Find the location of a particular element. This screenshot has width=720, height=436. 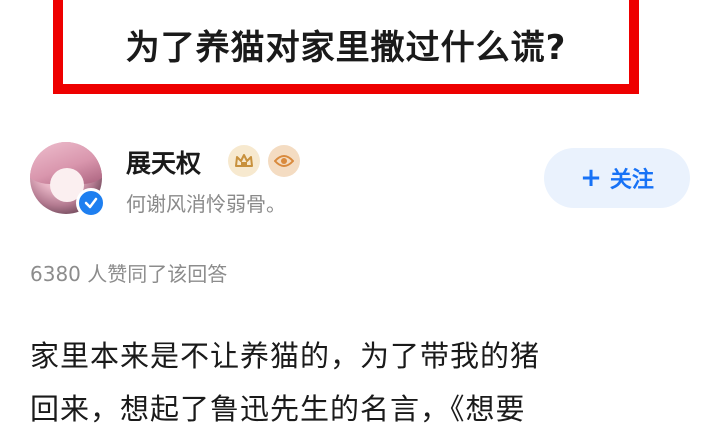

answer-line: 回来，想起了鲁迅先生的名言，《想要 is located at coordinates (278, 409).